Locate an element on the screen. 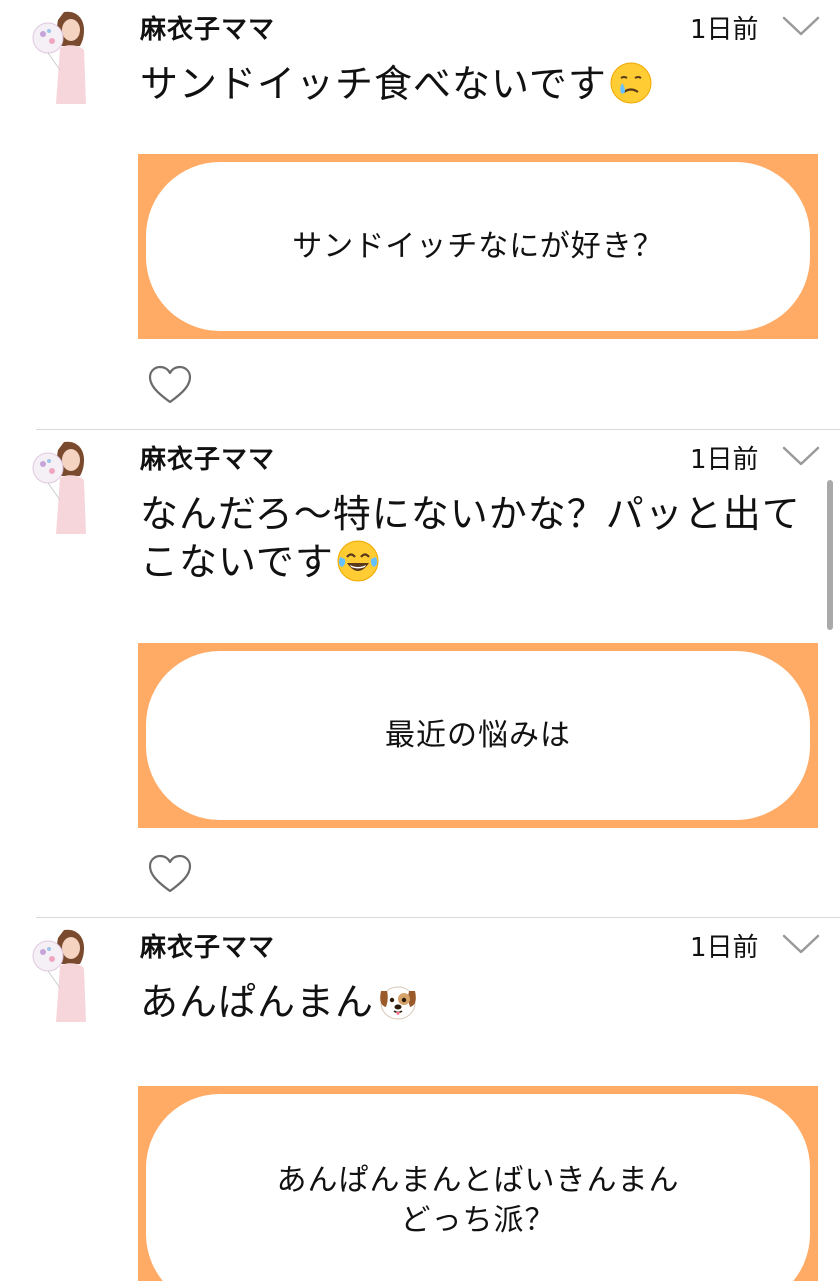 The height and width of the screenshot is (1281, 840). question-text: サンドイッチなにが好き？ is located at coordinates (478, 246).